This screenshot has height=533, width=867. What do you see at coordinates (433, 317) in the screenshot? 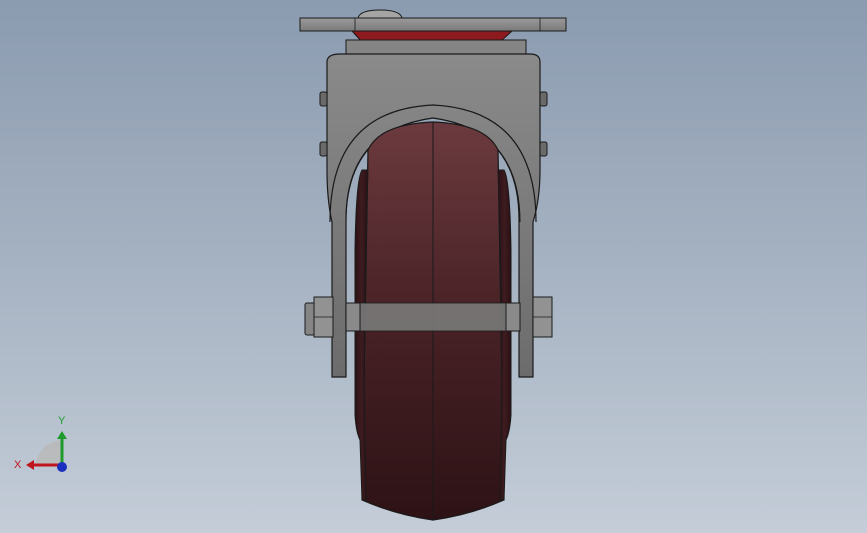
I see `axle-assembly` at bounding box center [433, 317].